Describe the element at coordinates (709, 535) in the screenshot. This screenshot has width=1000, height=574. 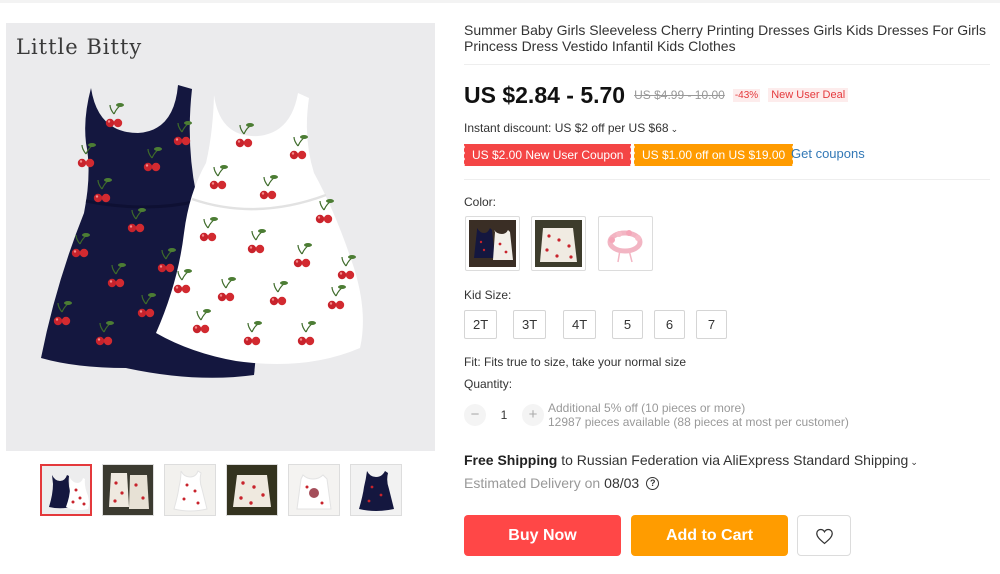
I see `add-to-cart-button: Add to Cart` at that location.